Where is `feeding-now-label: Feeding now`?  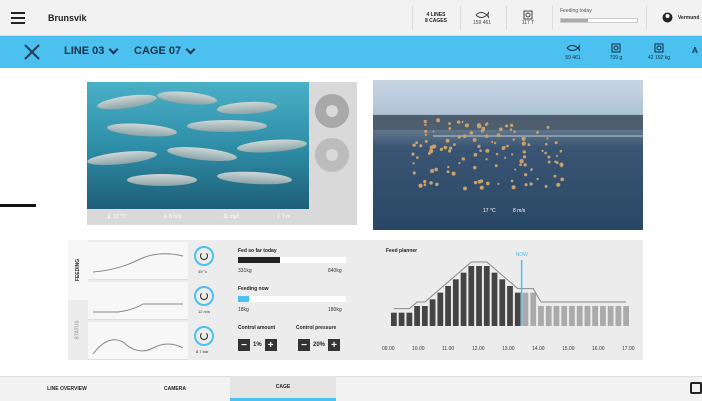 feeding-now-label: Feeding now is located at coordinates (253, 289).